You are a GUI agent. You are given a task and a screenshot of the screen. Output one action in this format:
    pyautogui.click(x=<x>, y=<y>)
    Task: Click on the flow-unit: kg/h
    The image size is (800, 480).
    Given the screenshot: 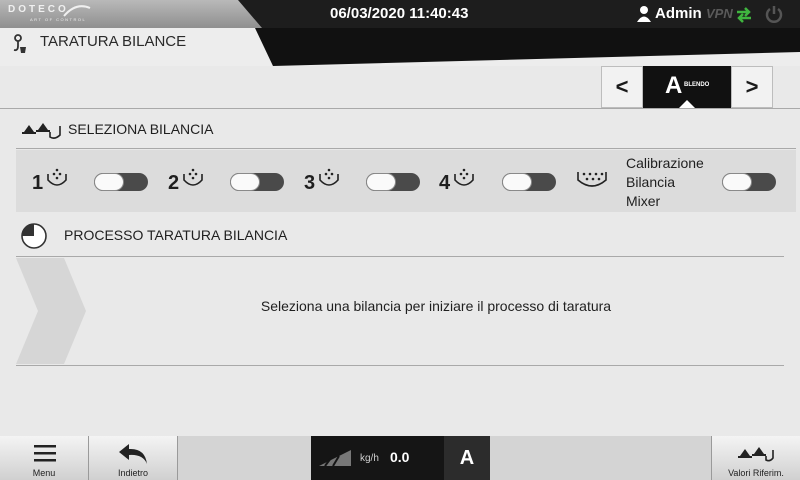 What is the action you would take?
    pyautogui.click(x=369, y=458)
    